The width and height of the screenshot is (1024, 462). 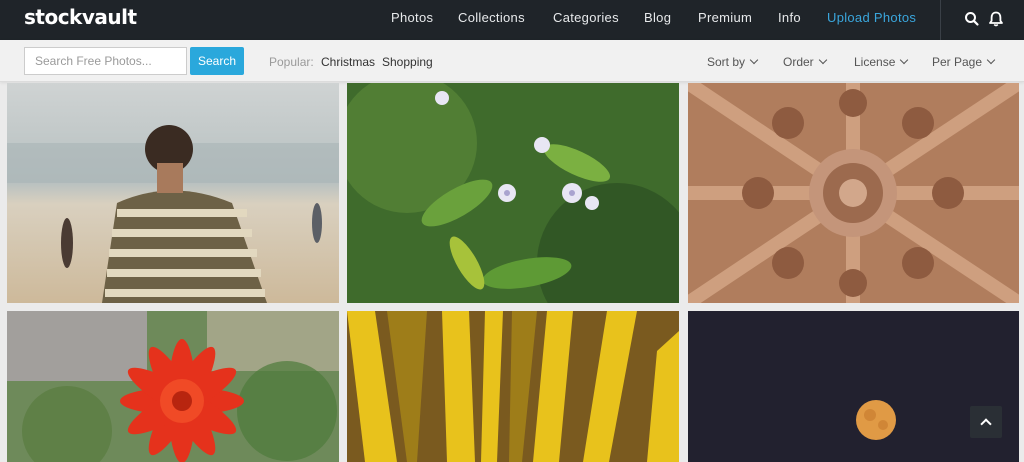 I want to click on bell-icon, so click(x=996, y=19).